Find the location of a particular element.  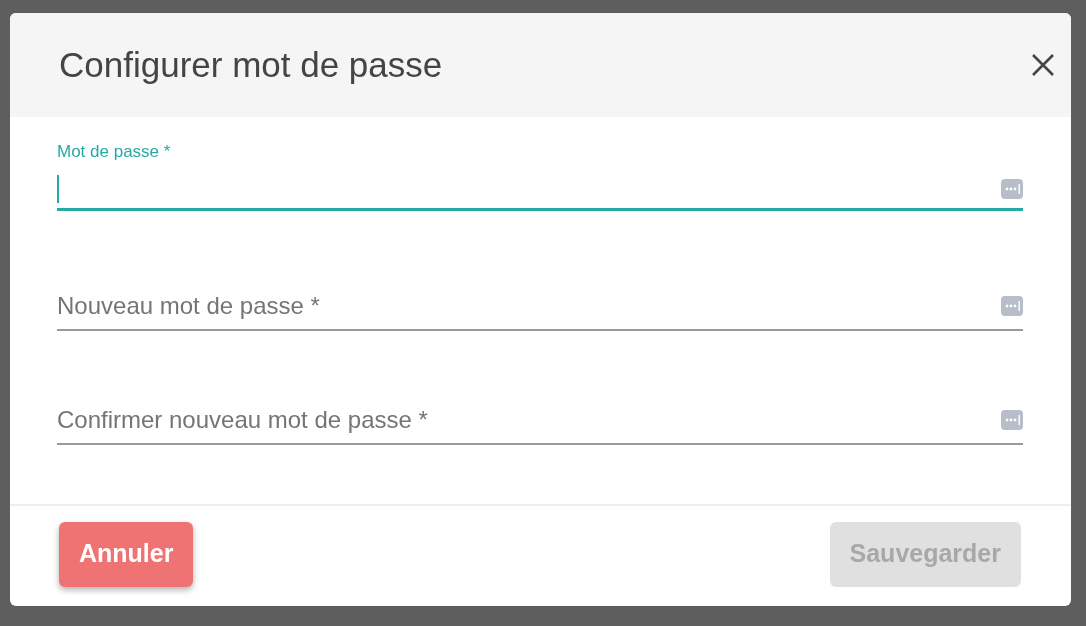

close-icon is located at coordinates (1043, 65).